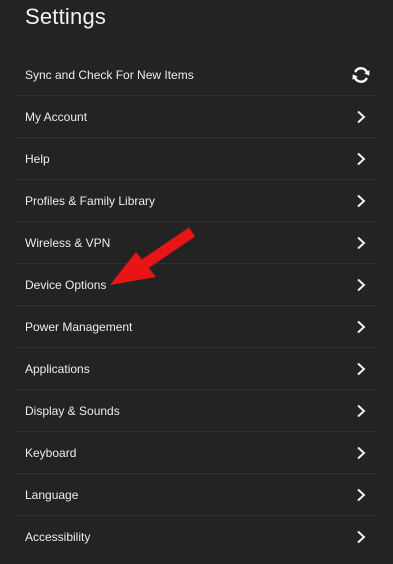  Describe the element at coordinates (195, 75) in the screenshot. I see `settings-item-sync: Sync and Check For New Items` at that location.